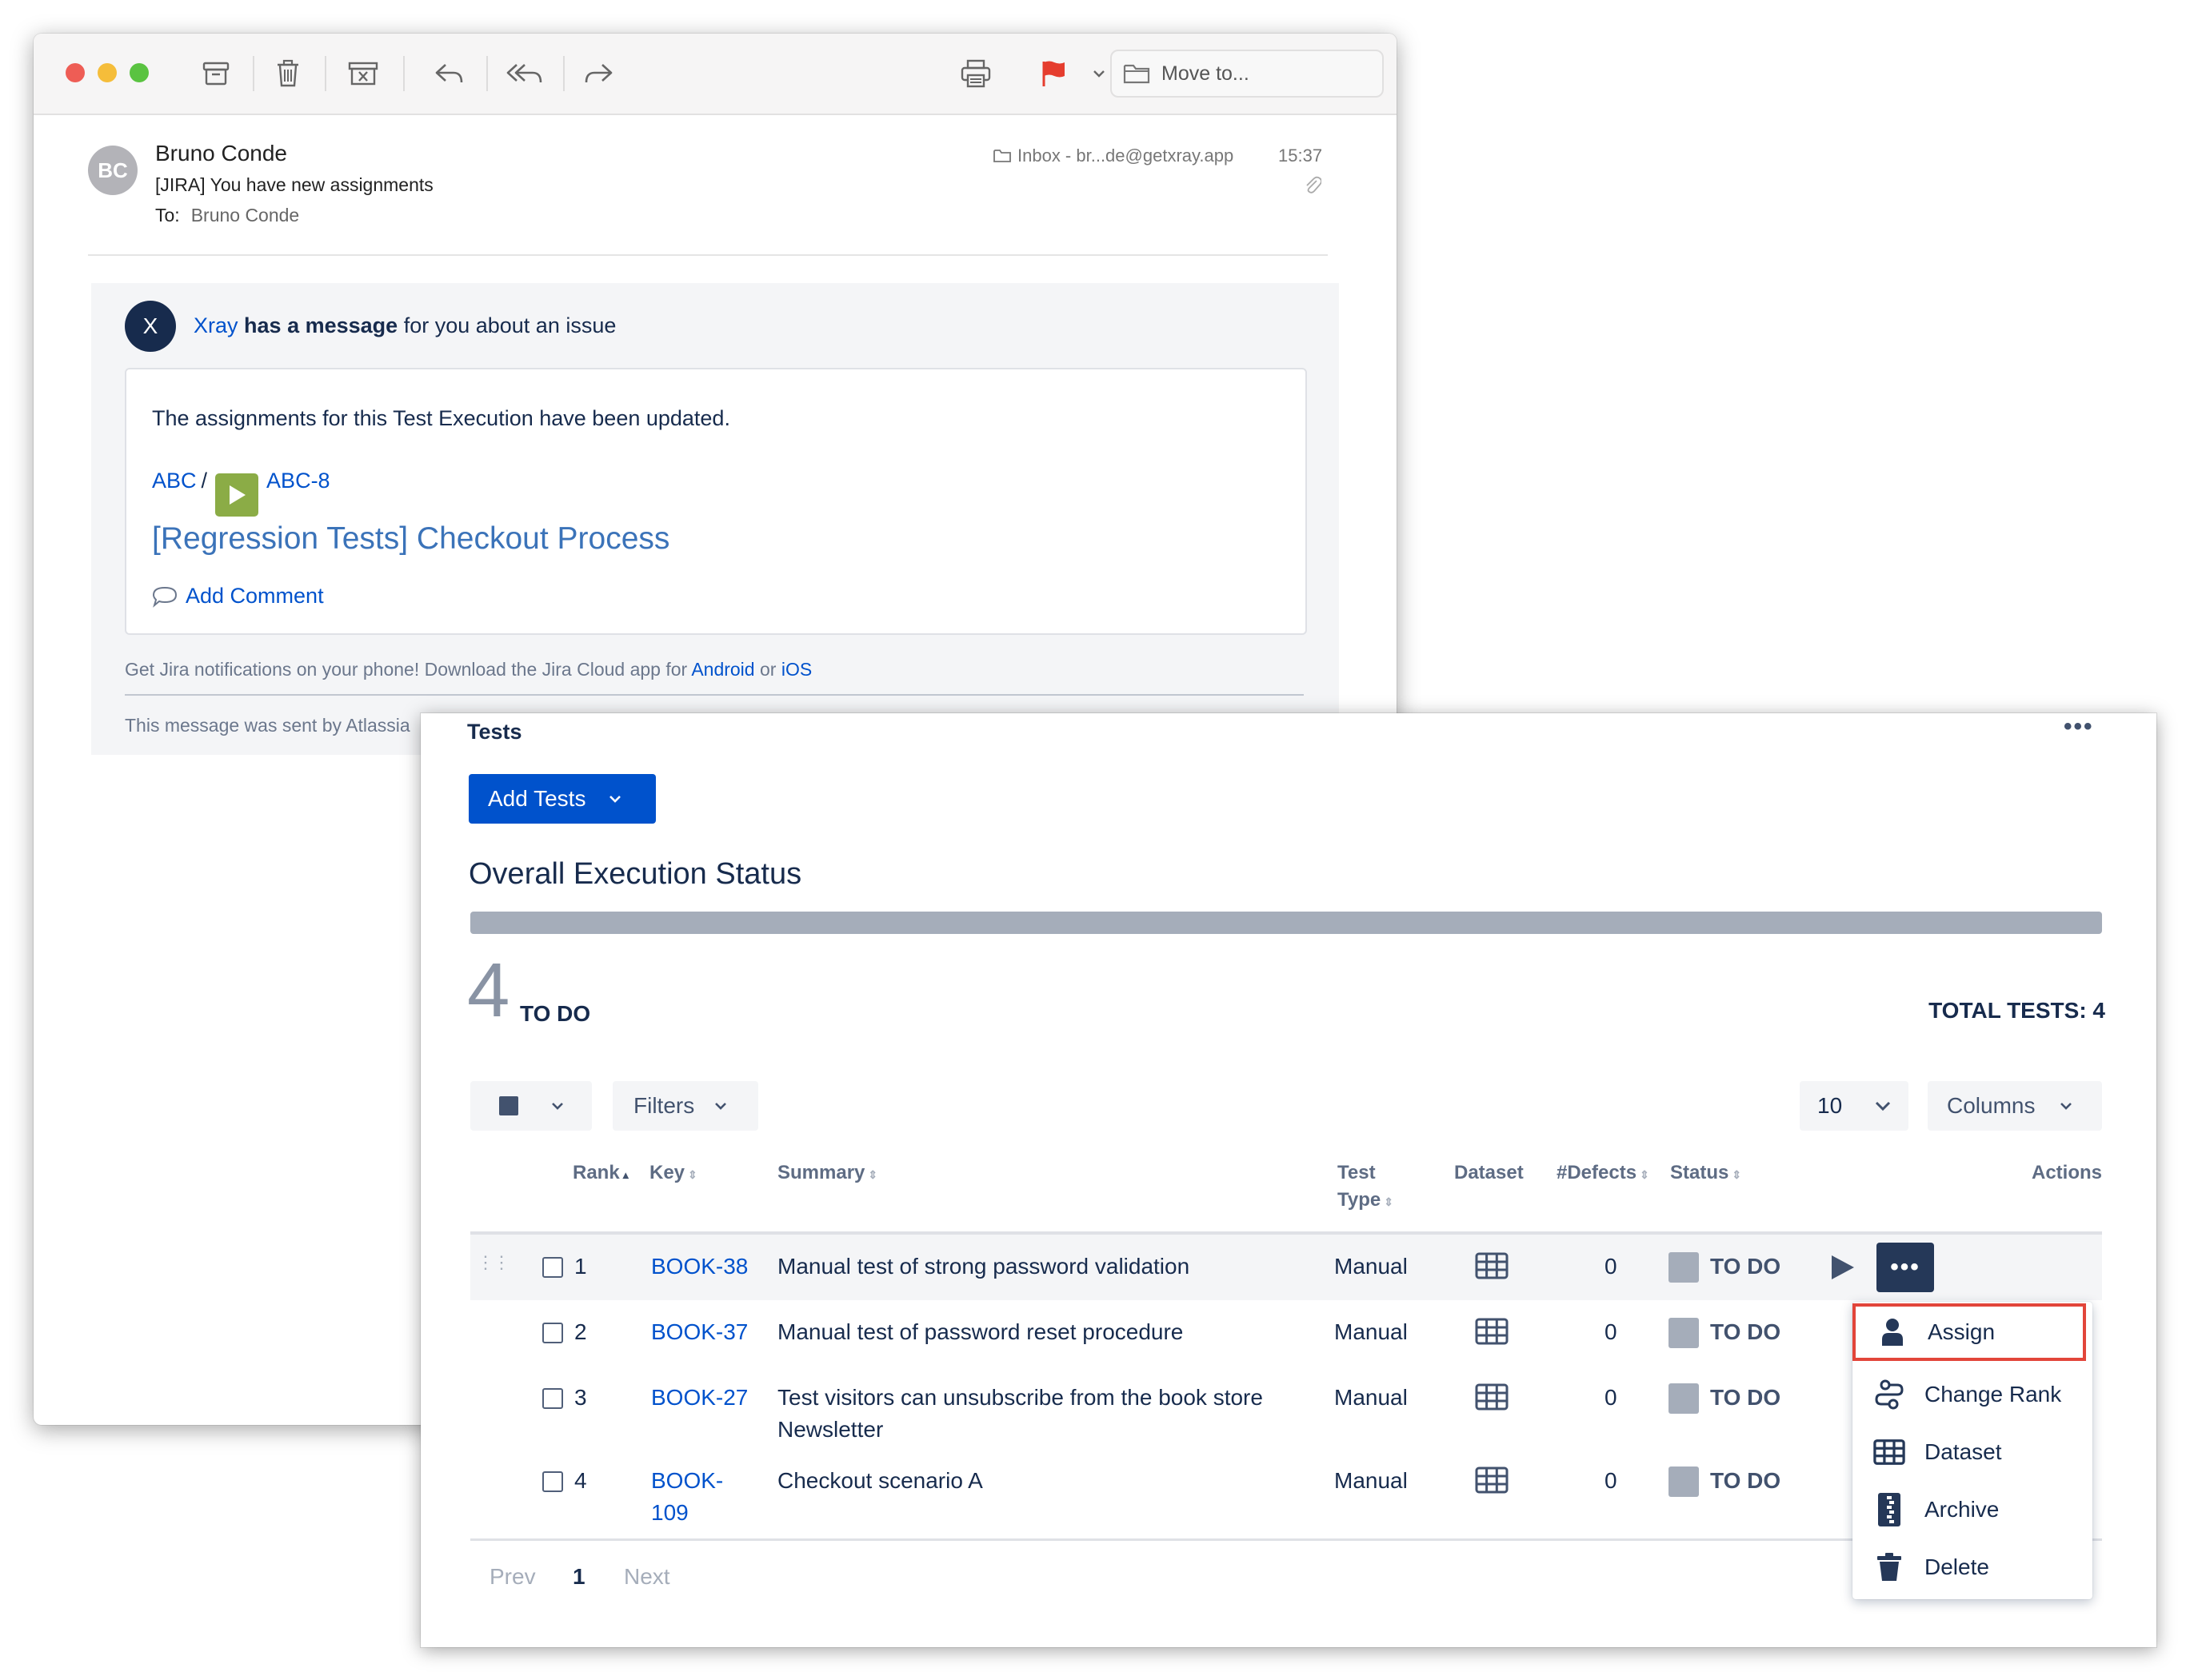 This screenshot has width=2190, height=1680. Describe the element at coordinates (216, 325) in the screenshot. I see `xray-link: Xray` at that location.